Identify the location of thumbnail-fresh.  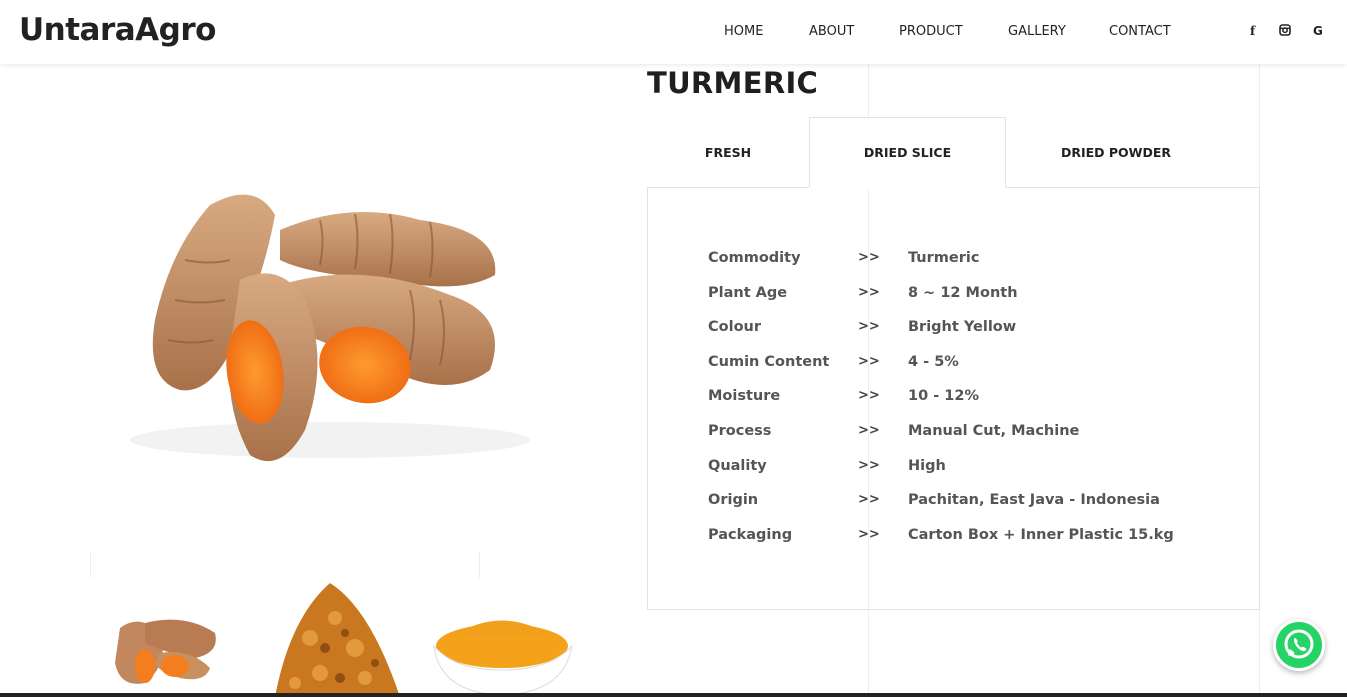
(164, 637).